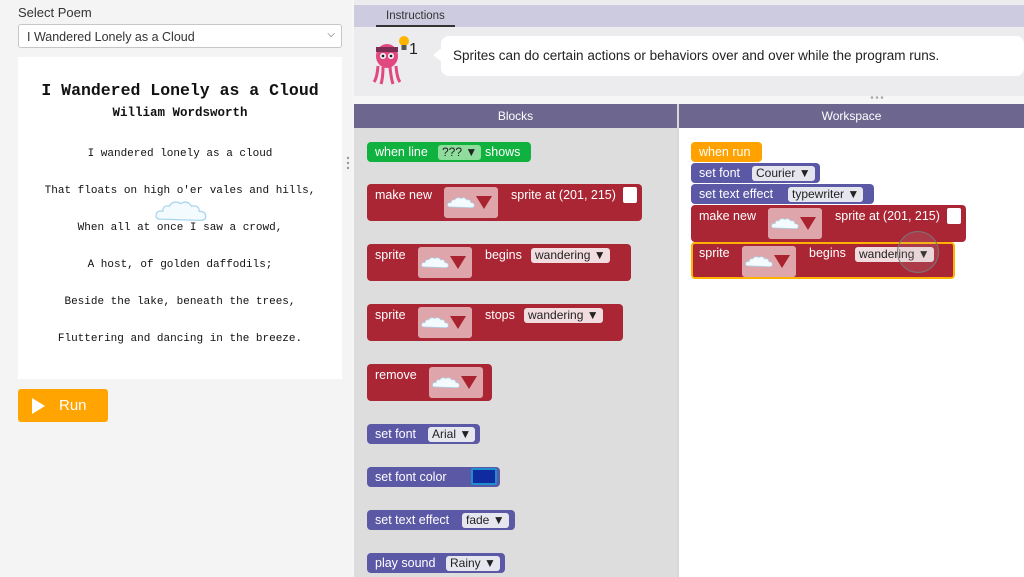 This screenshot has width=1024, height=577. I want to click on chevron-down-icon: ⌵, so click(331, 34).